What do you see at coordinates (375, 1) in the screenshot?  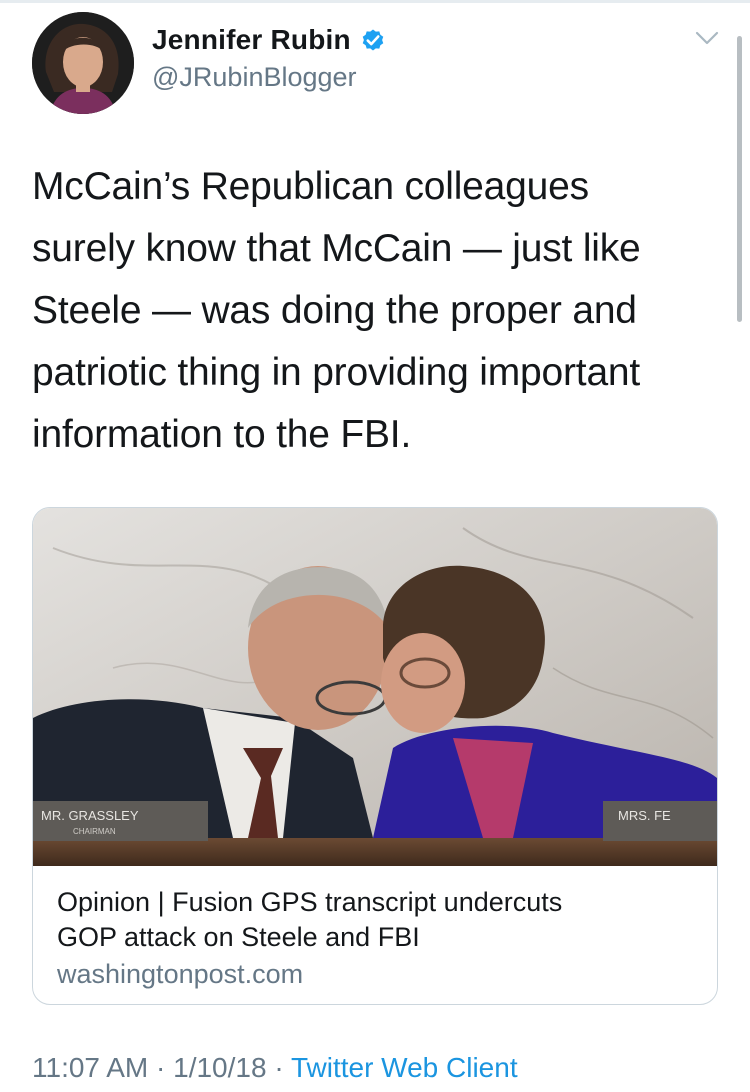 I see `top-divider` at bounding box center [375, 1].